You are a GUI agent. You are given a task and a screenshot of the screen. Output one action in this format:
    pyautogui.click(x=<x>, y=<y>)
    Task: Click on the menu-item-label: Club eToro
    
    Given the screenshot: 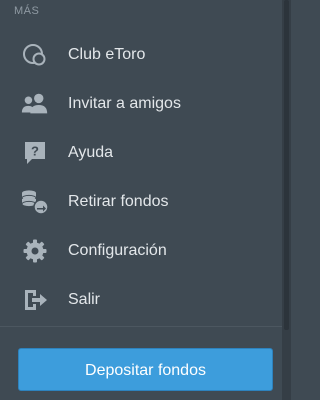 What is the action you would take?
    pyautogui.click(x=107, y=54)
    